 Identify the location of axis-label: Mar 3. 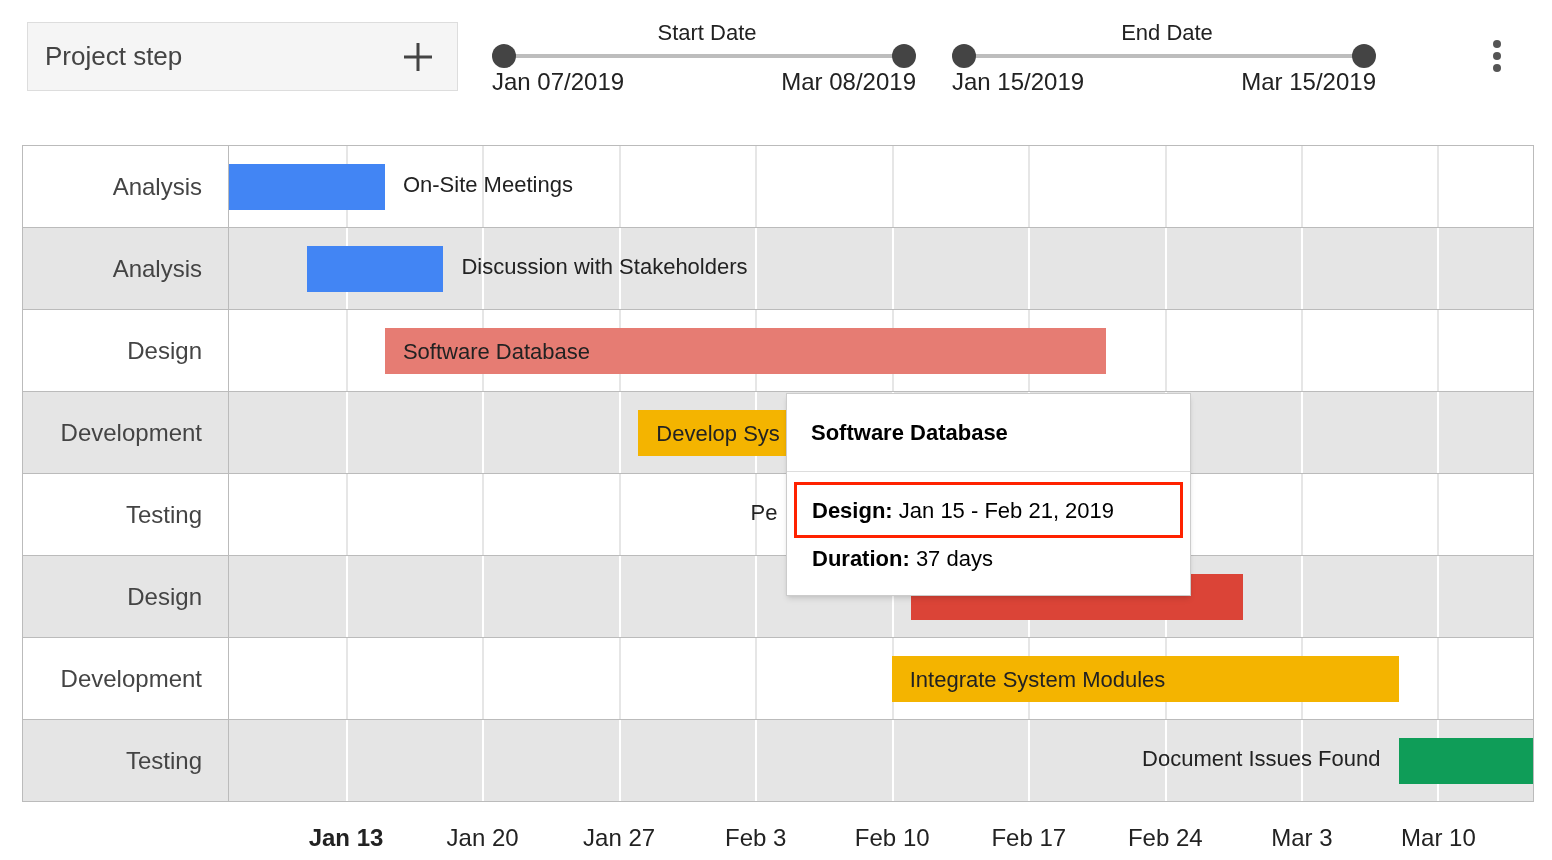
(1302, 838).